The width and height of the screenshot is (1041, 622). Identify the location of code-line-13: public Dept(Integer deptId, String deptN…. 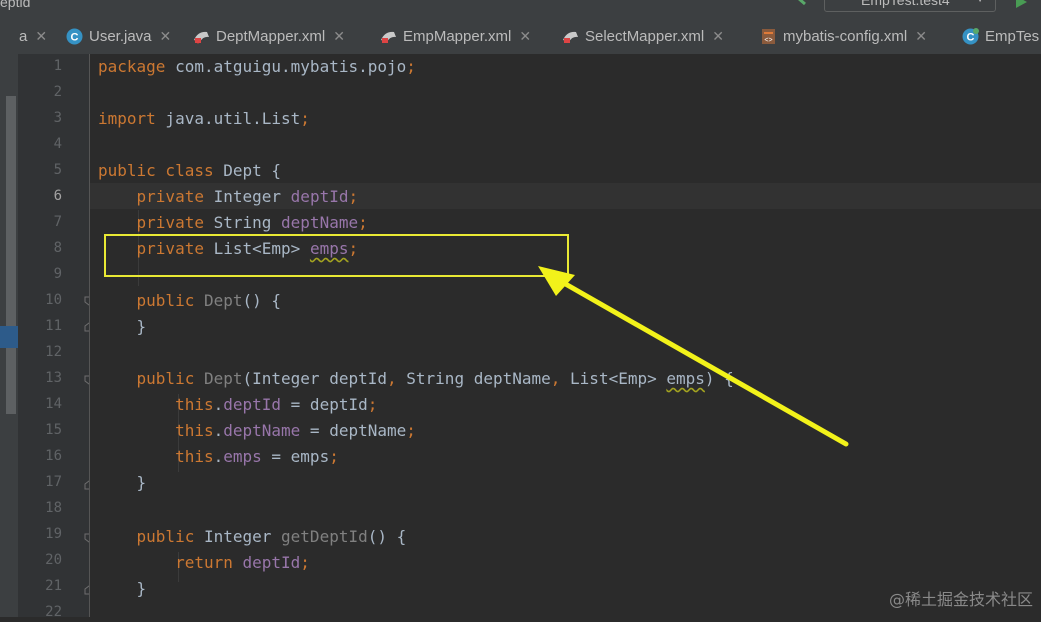
(435, 378).